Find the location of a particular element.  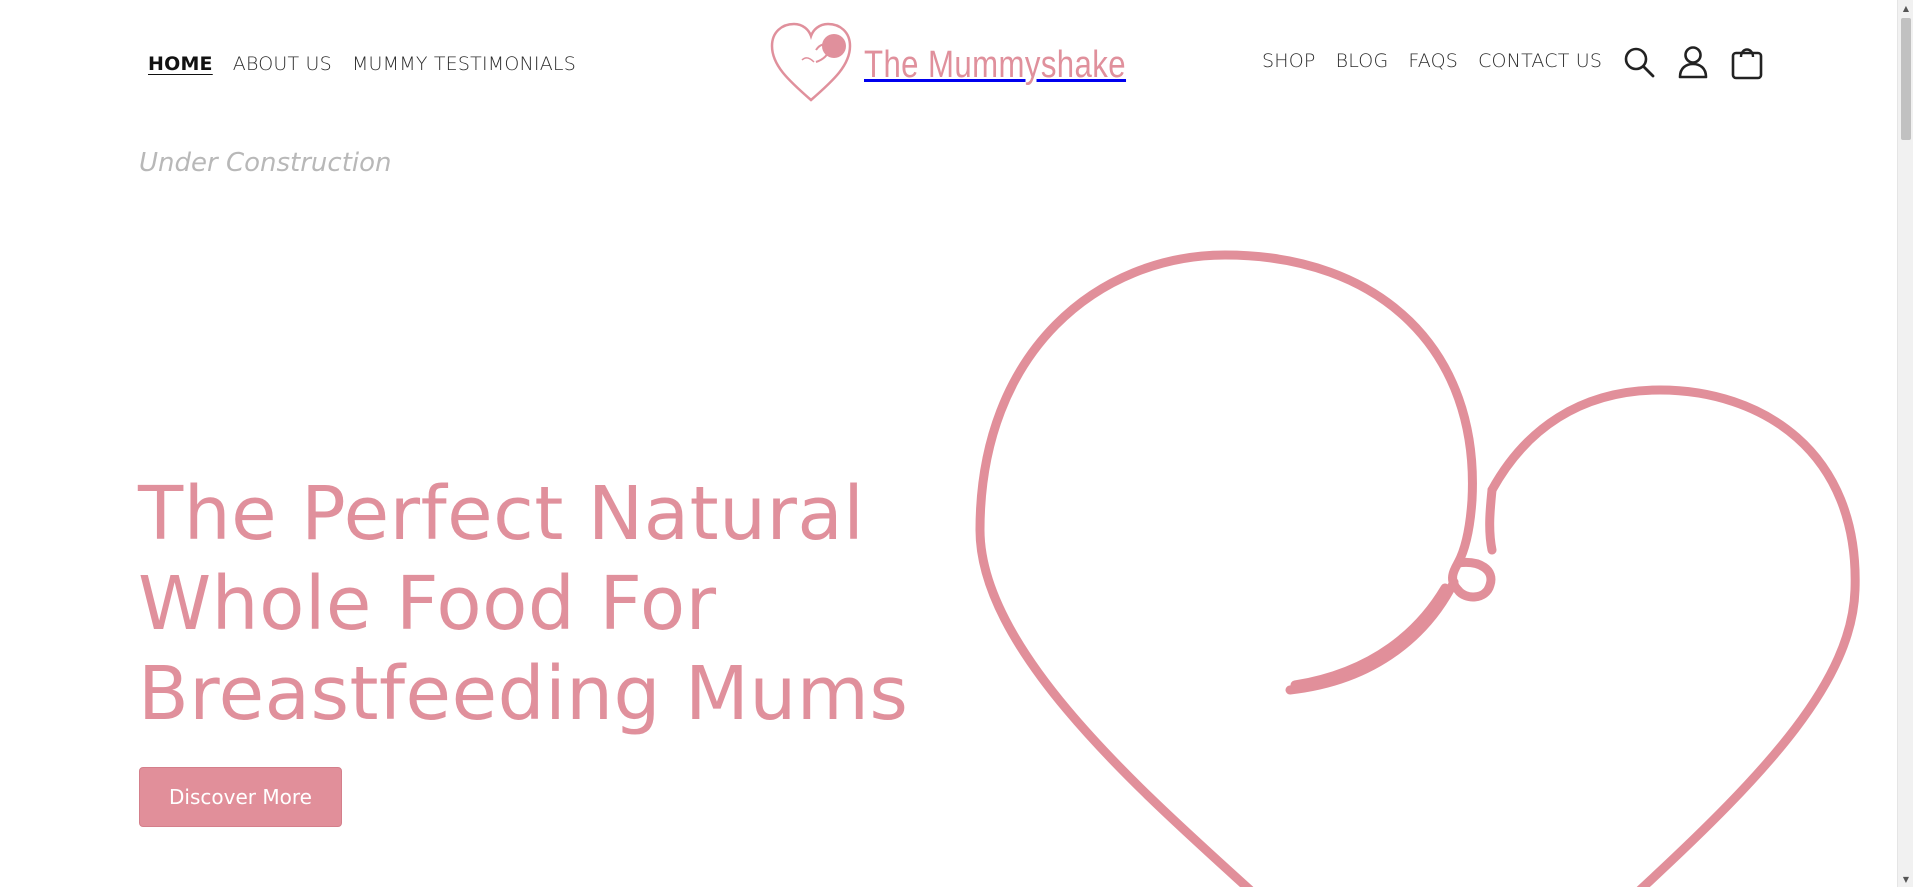

nav-about-us: ABOUT US is located at coordinates (282, 64).